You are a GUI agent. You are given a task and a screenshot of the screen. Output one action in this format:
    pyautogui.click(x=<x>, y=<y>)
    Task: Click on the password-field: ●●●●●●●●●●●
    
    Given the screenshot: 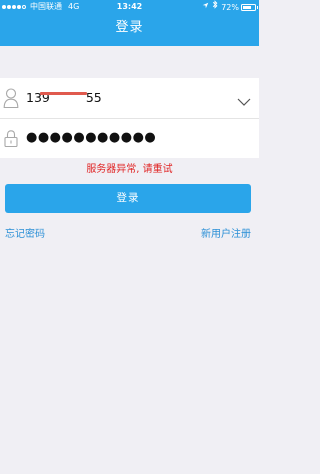 What is the action you would take?
    pyautogui.click(x=129, y=138)
    